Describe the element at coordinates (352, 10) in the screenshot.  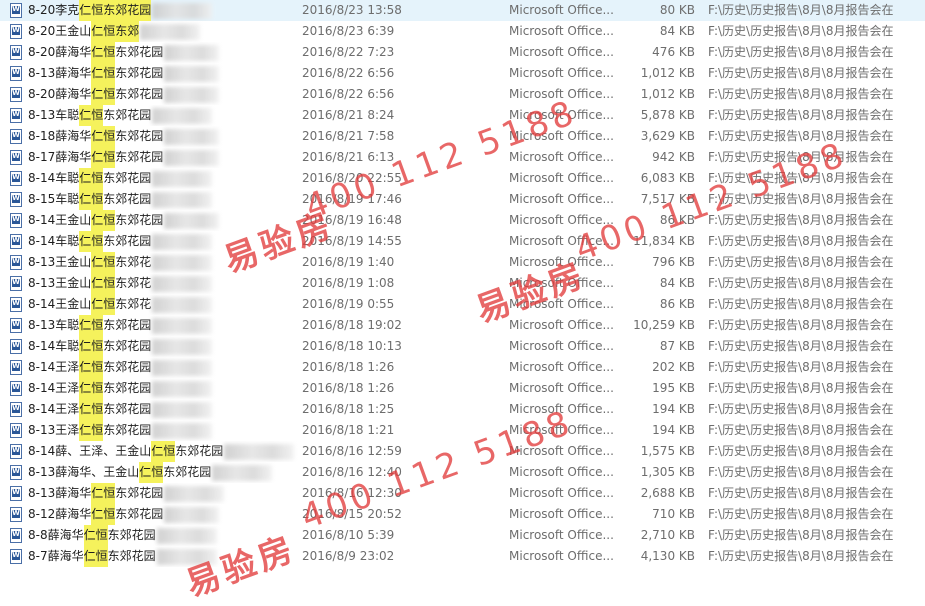
I see `file-date: 2016/8/23 13:58` at that location.